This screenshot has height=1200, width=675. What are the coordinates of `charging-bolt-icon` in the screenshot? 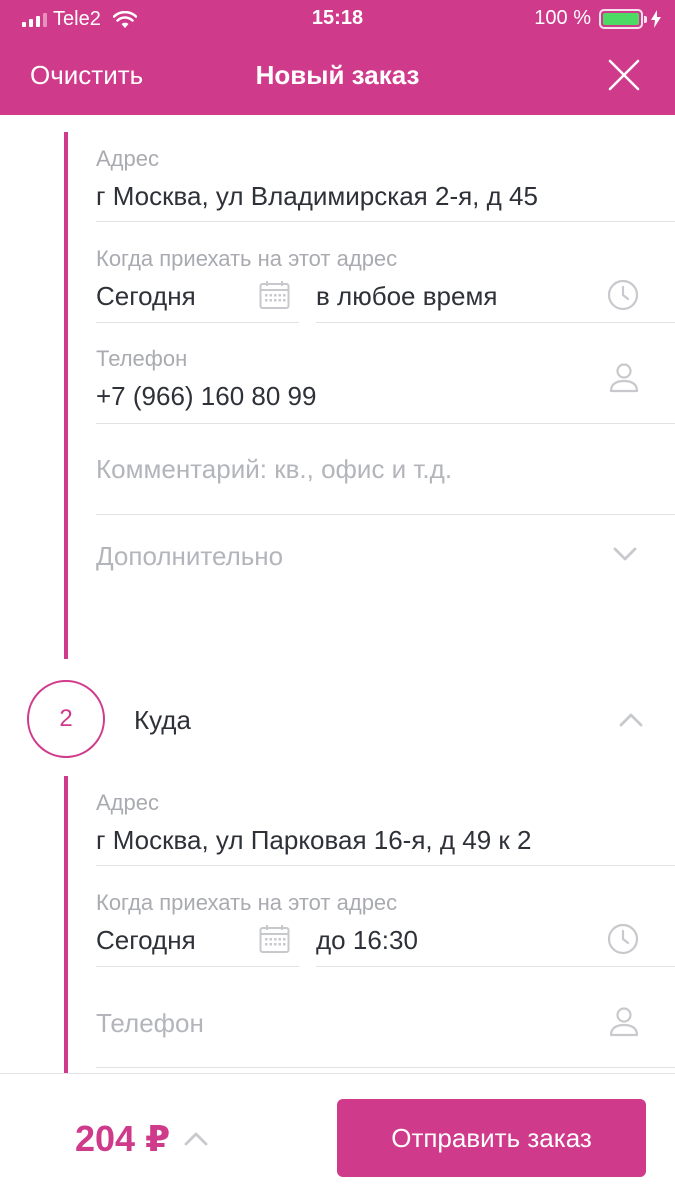 It's located at (656, 18).